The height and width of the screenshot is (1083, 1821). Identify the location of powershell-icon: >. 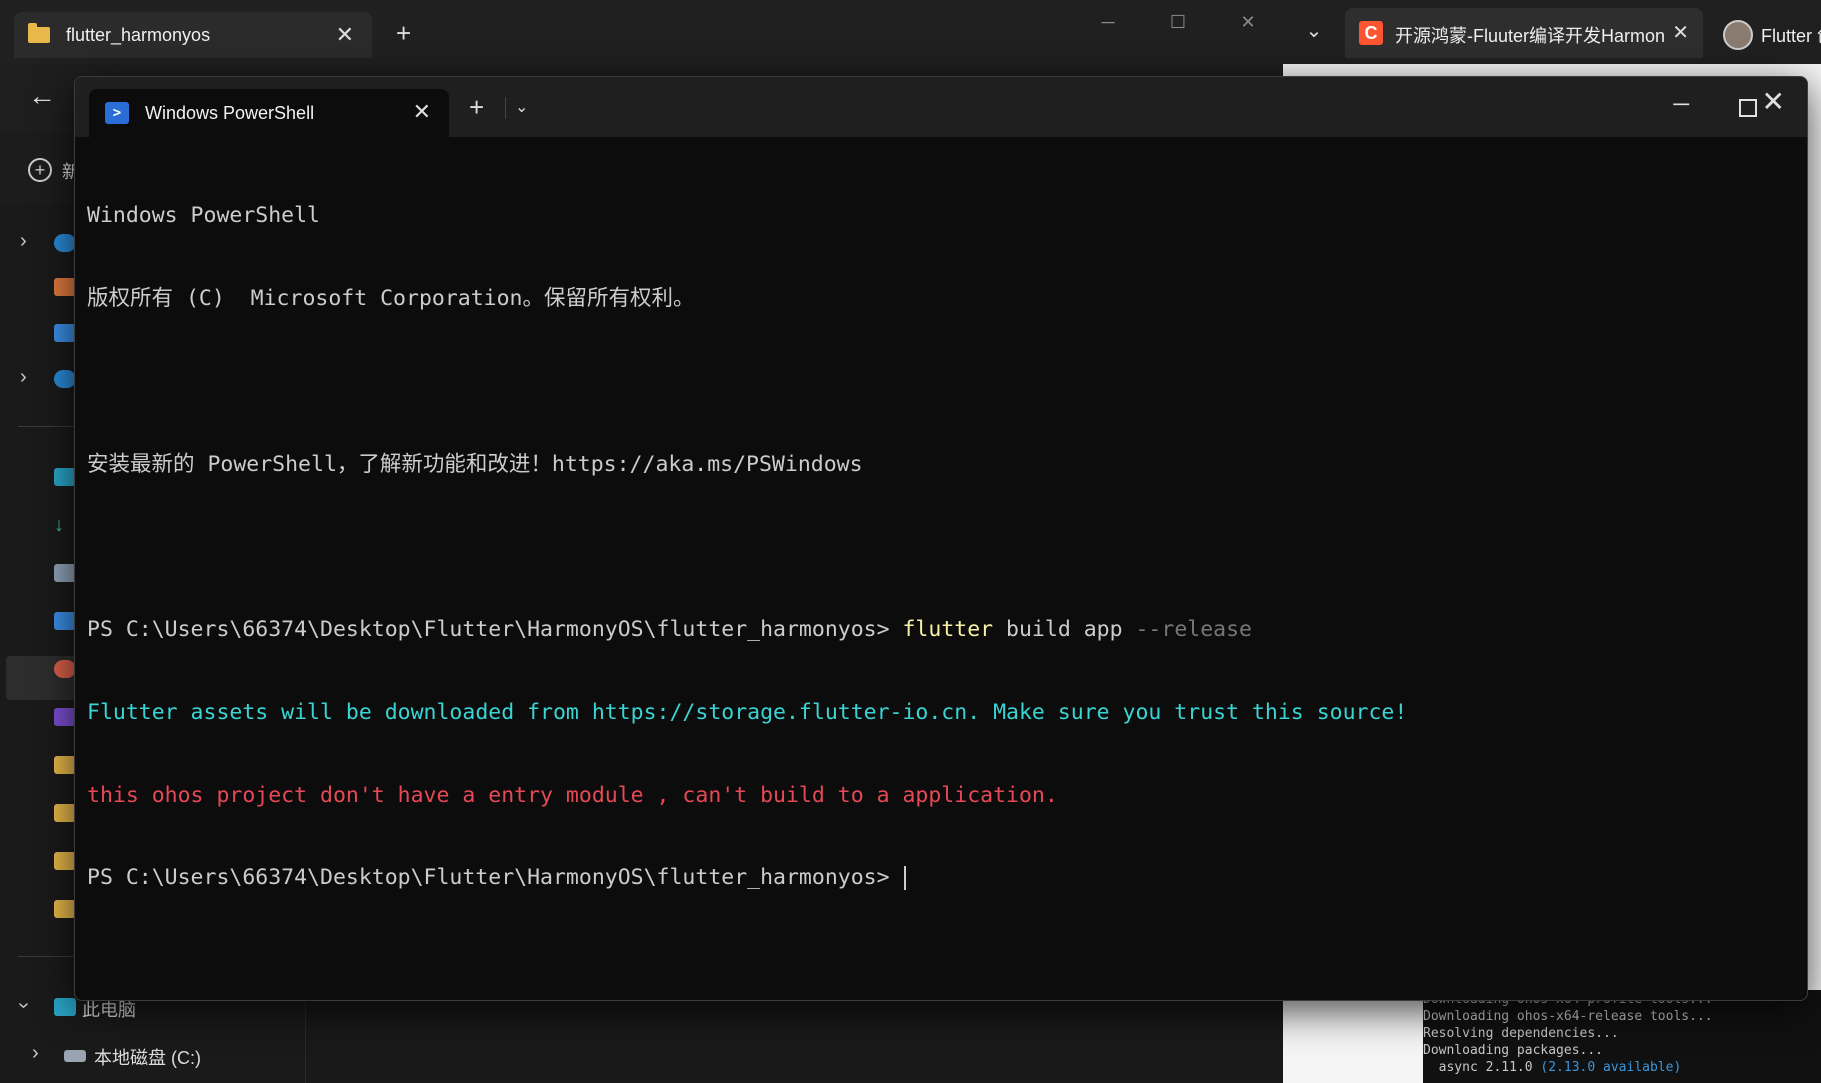
(117, 113).